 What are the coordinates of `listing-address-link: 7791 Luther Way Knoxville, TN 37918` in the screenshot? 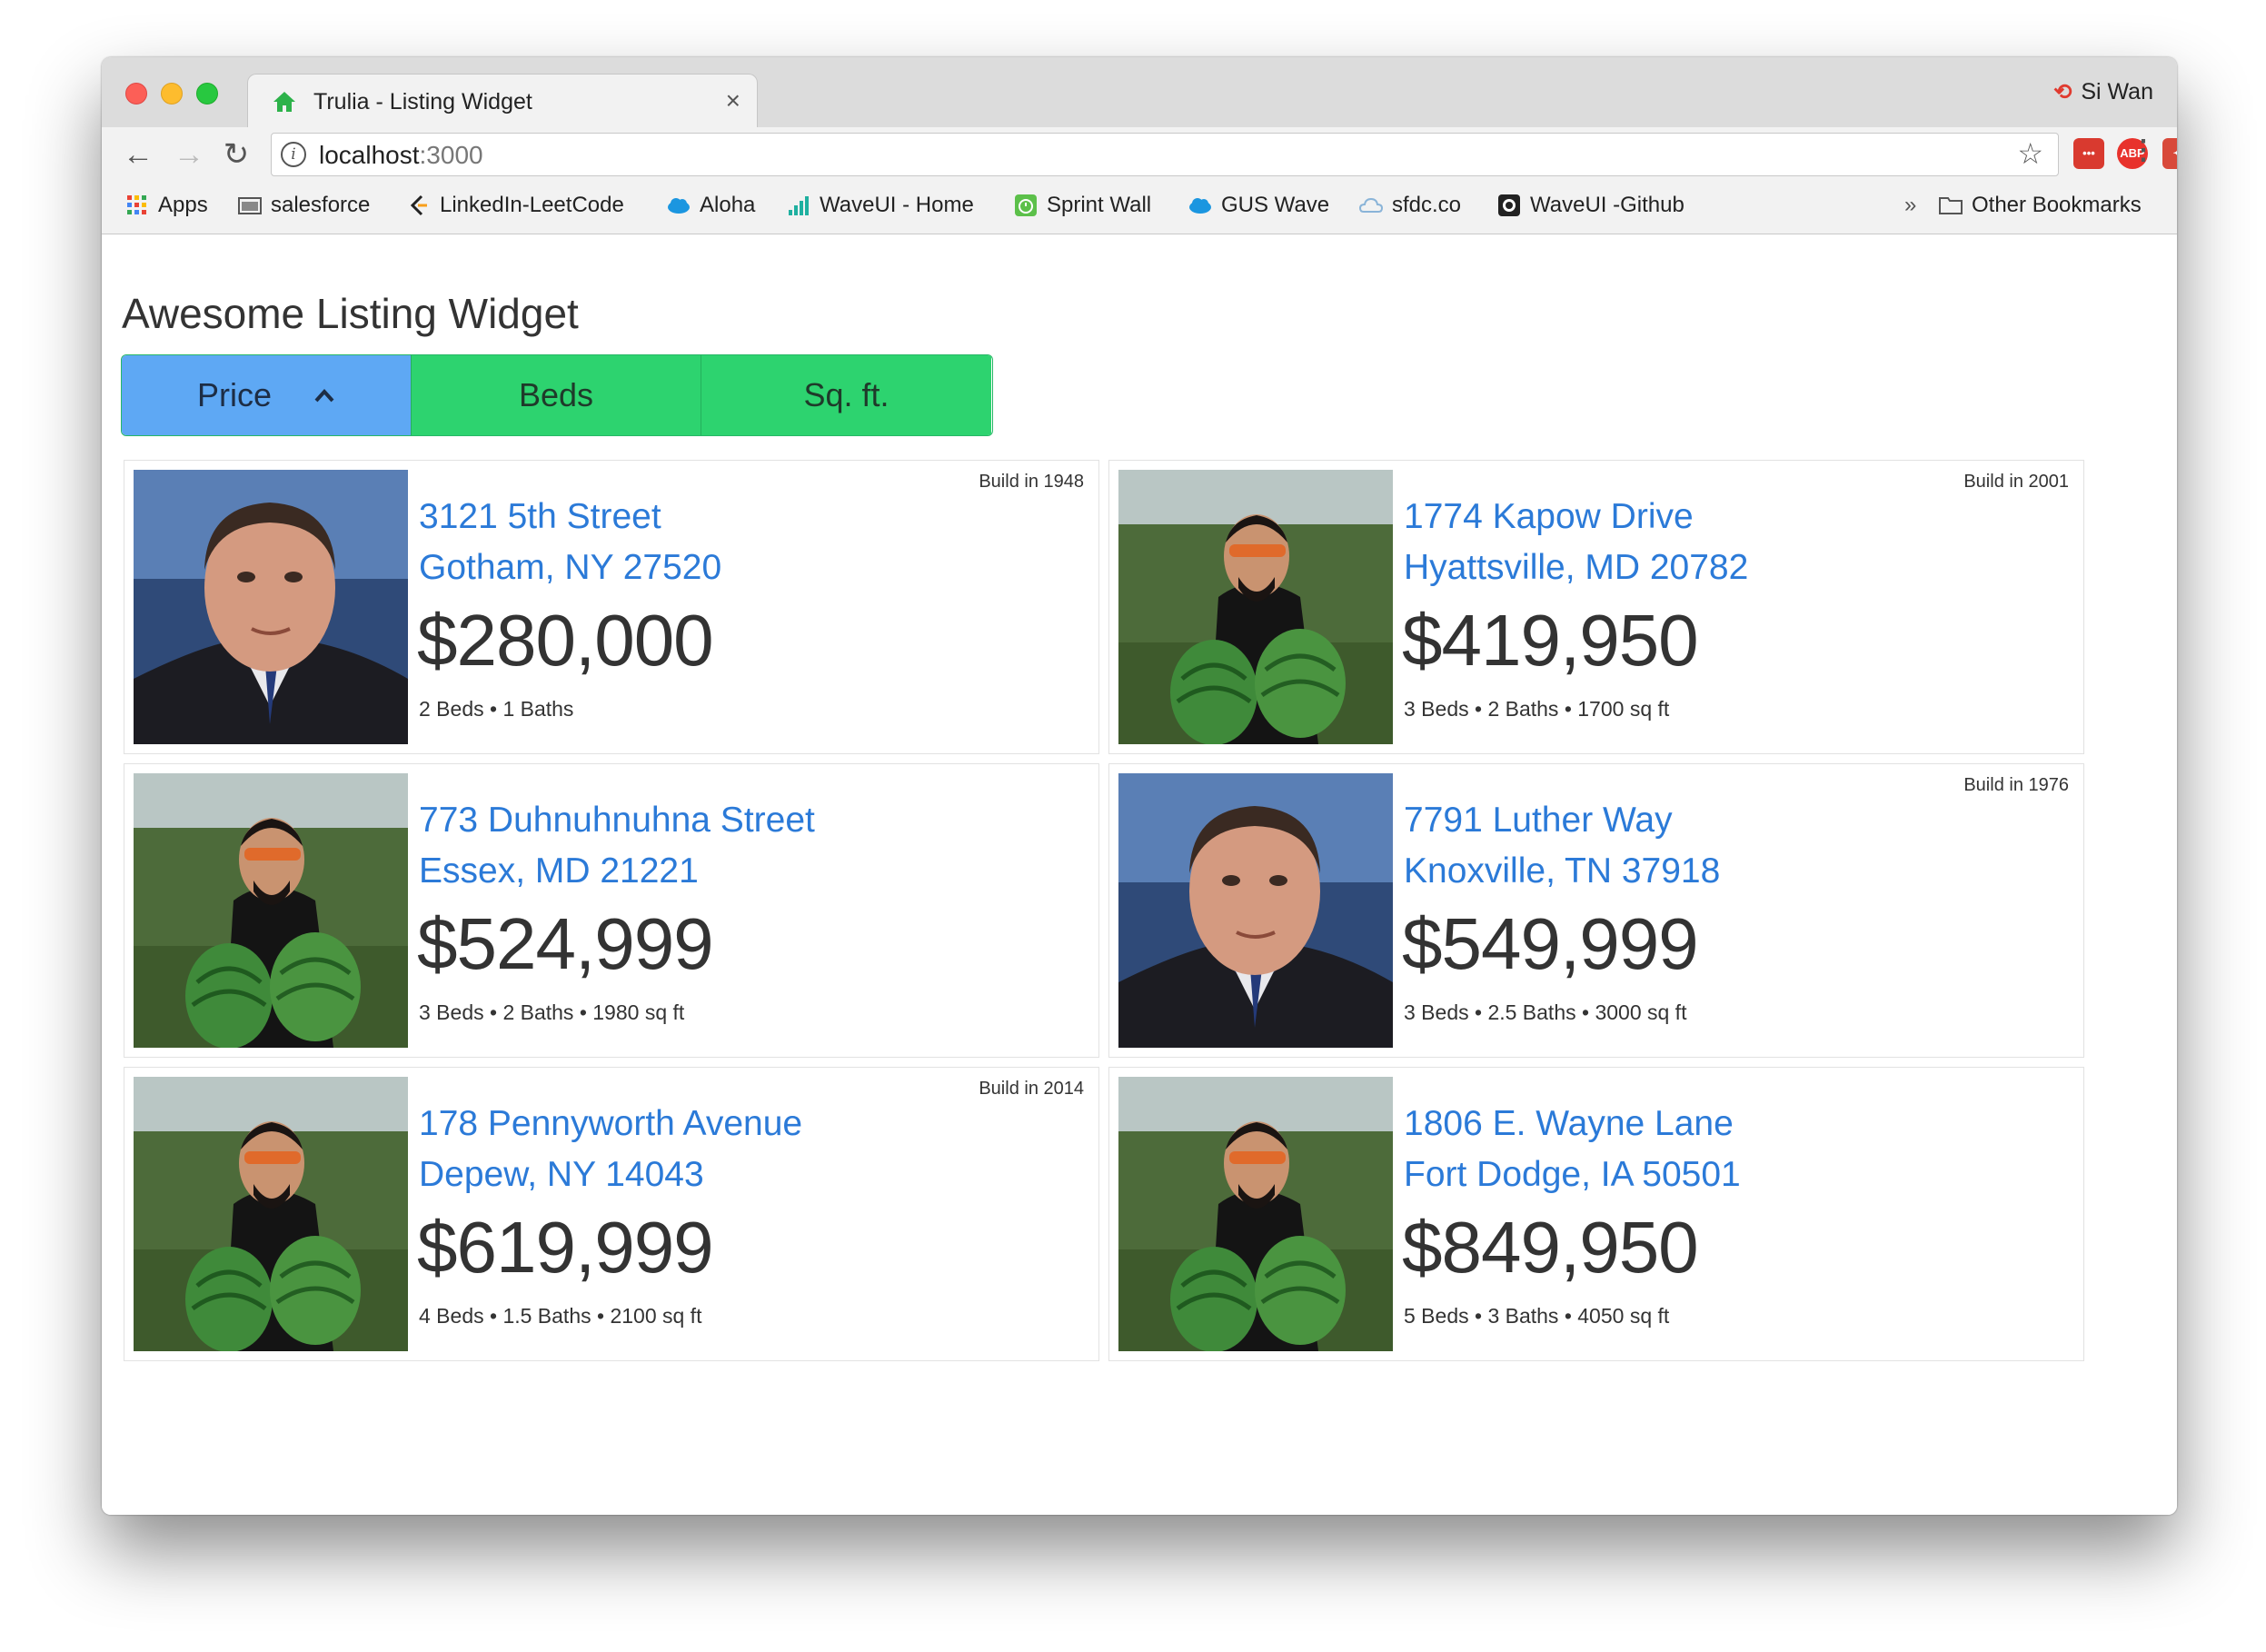 It's located at (1562, 846).